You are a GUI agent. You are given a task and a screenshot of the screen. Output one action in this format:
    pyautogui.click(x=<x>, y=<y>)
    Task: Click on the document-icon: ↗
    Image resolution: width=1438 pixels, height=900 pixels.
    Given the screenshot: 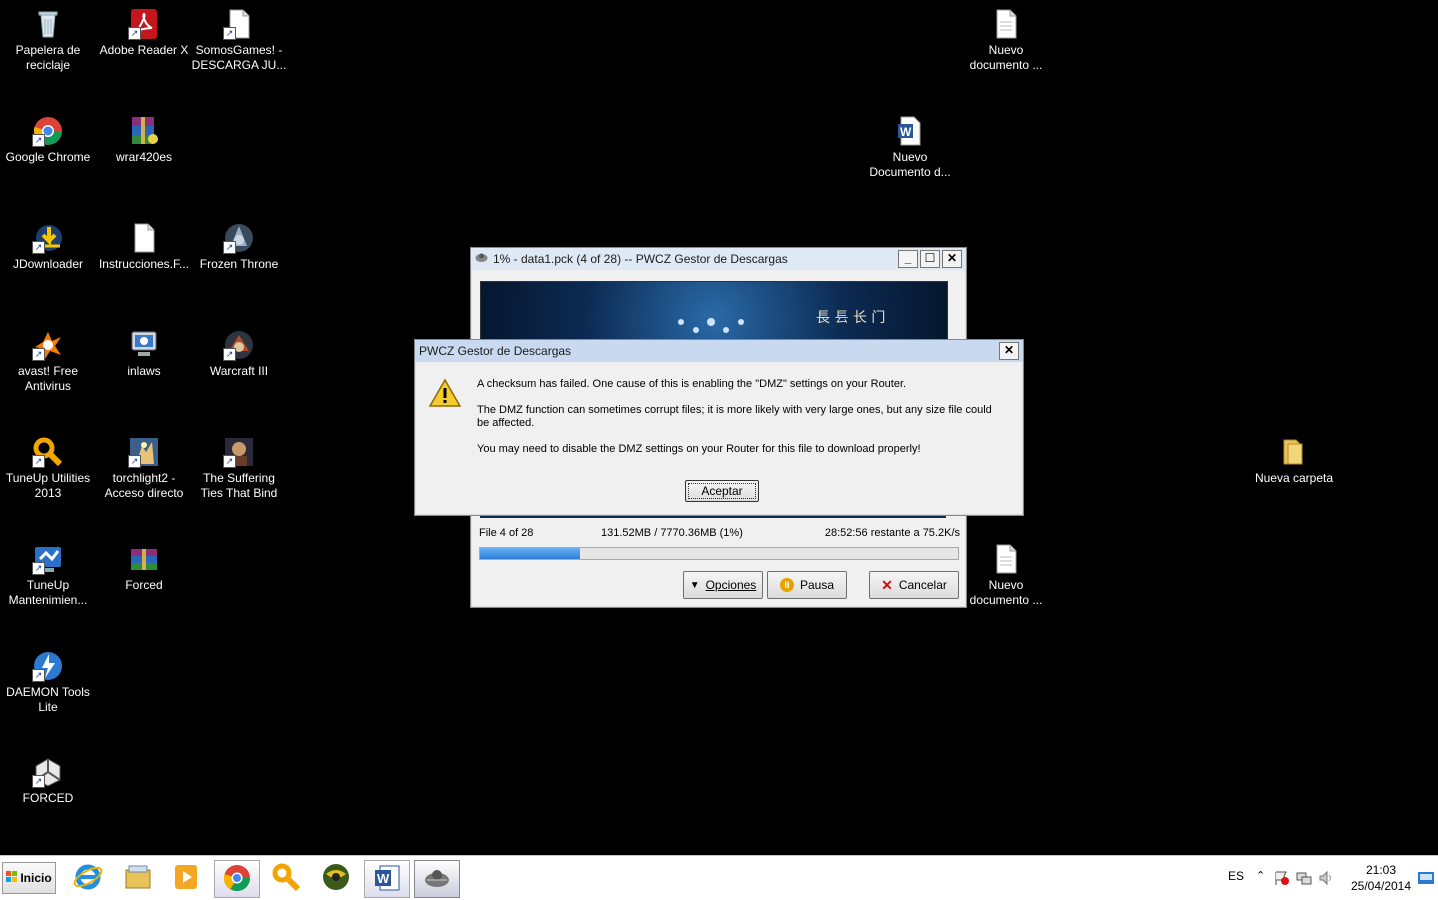 What is the action you would take?
    pyautogui.click(x=239, y=24)
    